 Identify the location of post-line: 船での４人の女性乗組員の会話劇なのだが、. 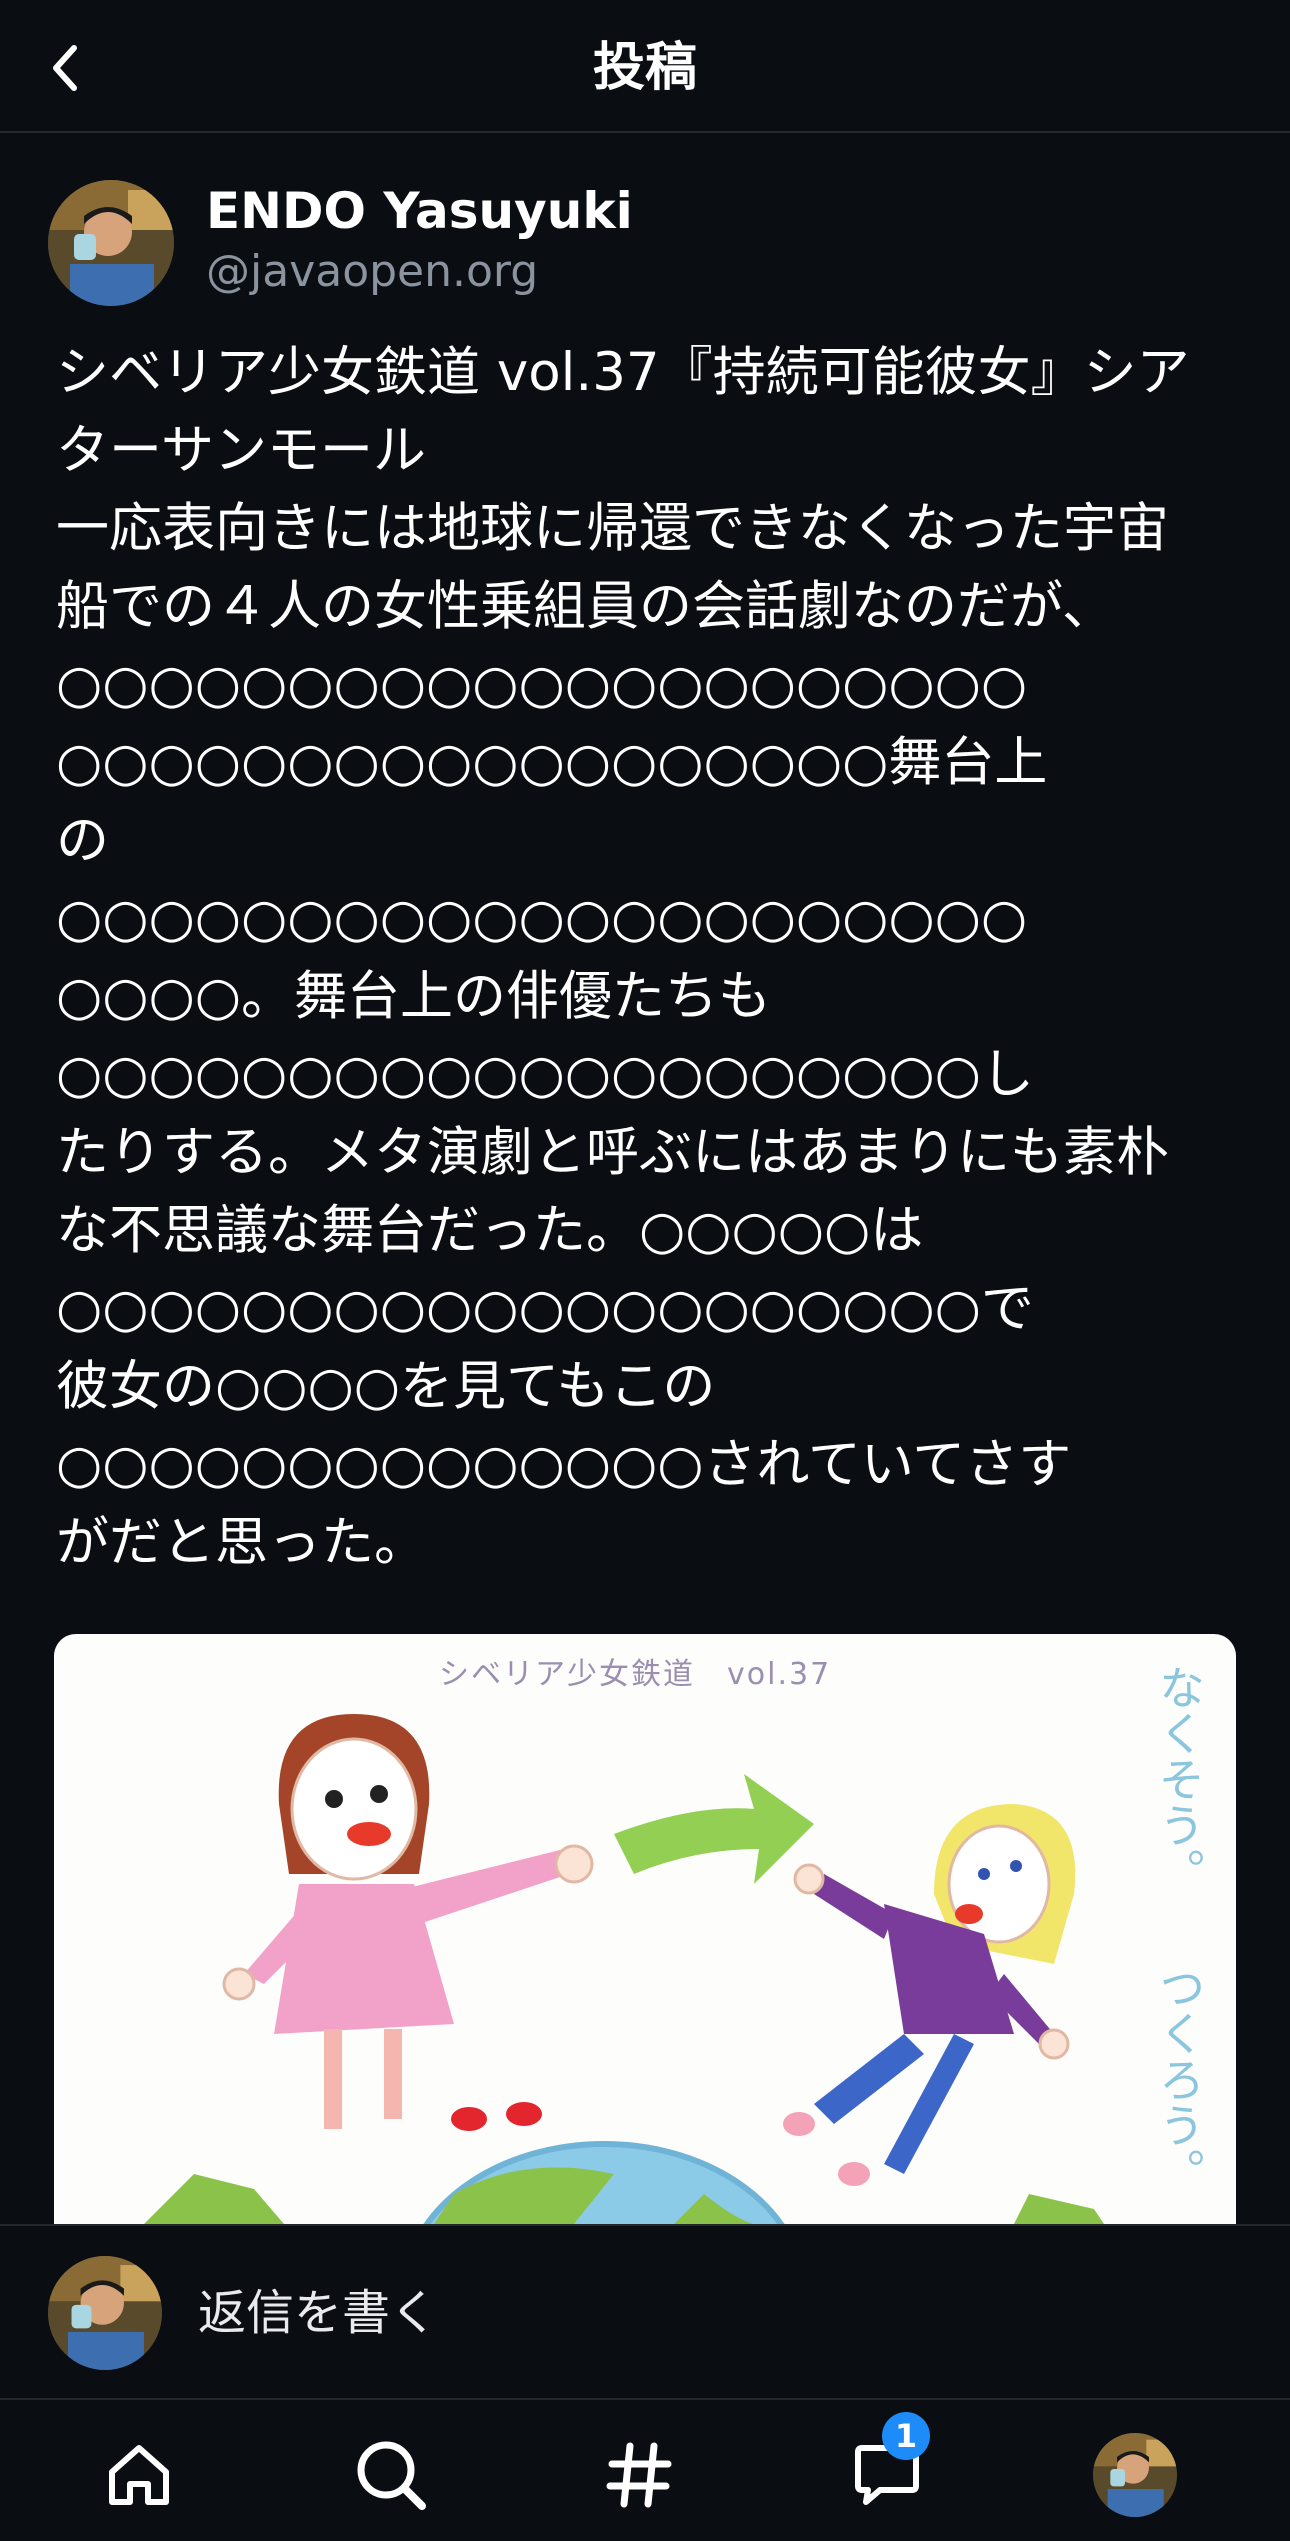
(585, 606).